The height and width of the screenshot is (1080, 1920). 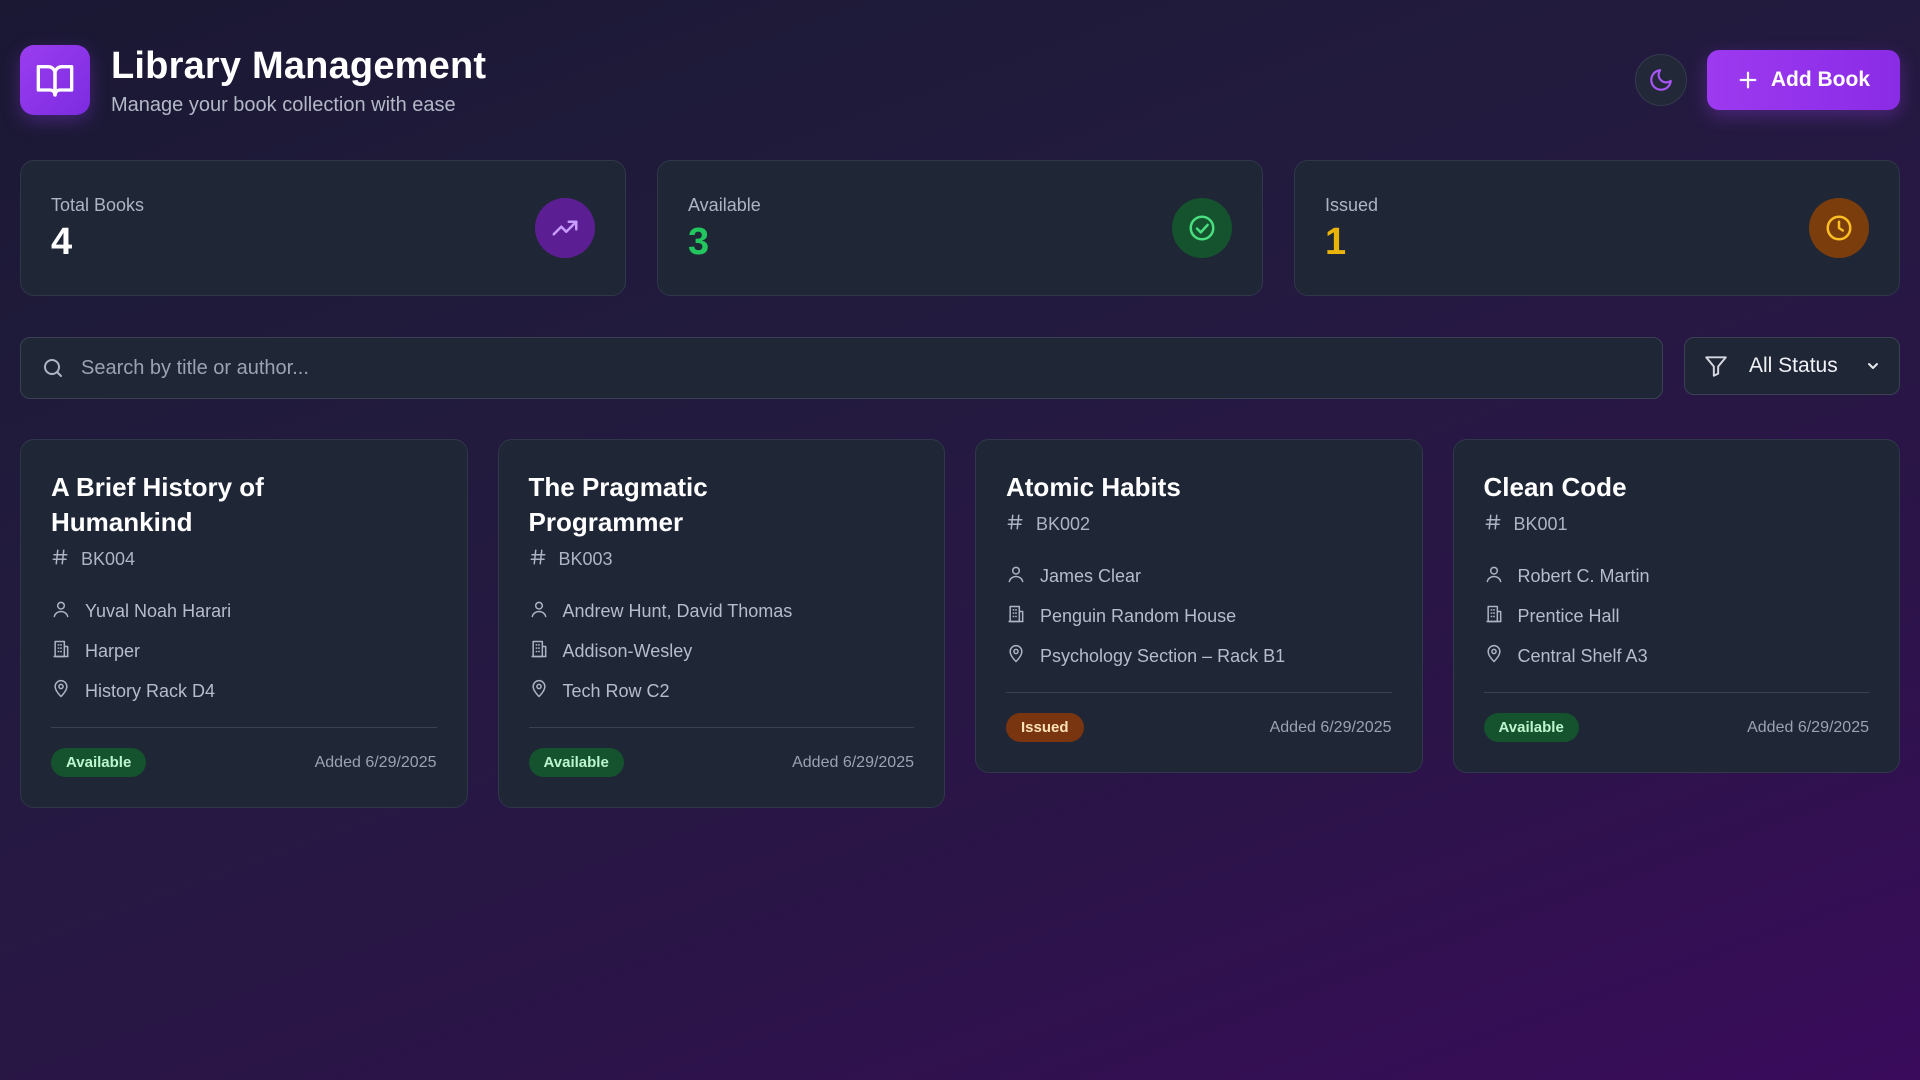 I want to click on moon-icon, so click(x=1661, y=80).